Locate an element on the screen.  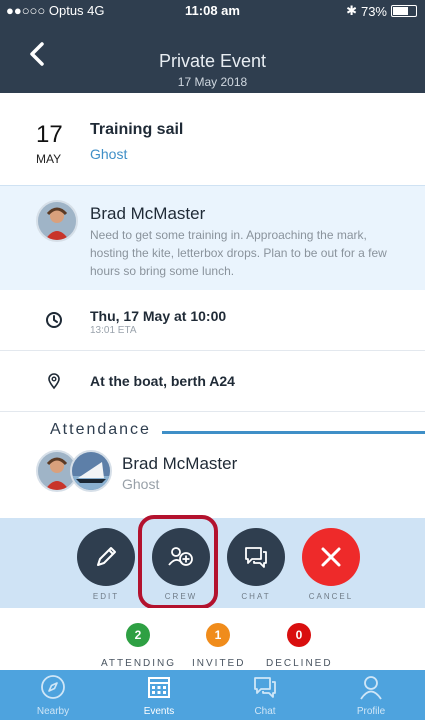
tab-profile: Profile is located at coordinates (371, 695).